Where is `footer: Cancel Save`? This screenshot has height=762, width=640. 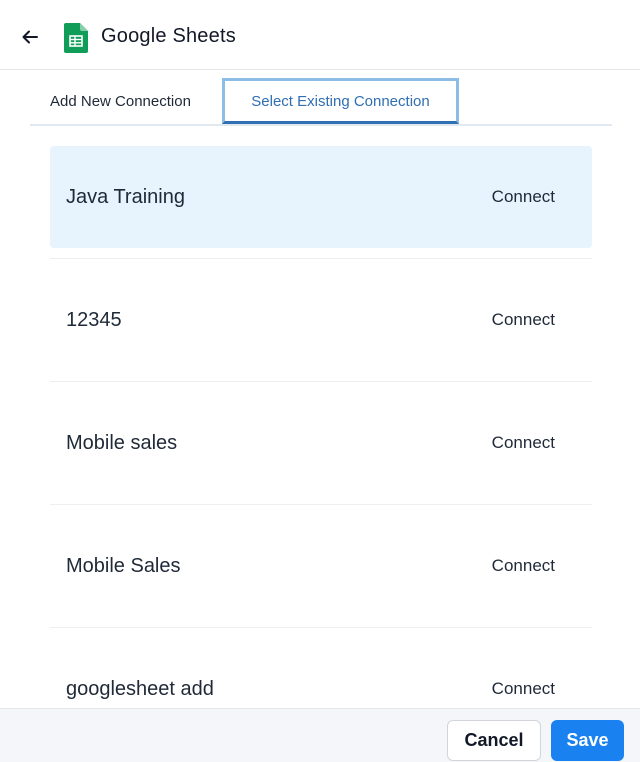
footer: Cancel Save is located at coordinates (320, 735).